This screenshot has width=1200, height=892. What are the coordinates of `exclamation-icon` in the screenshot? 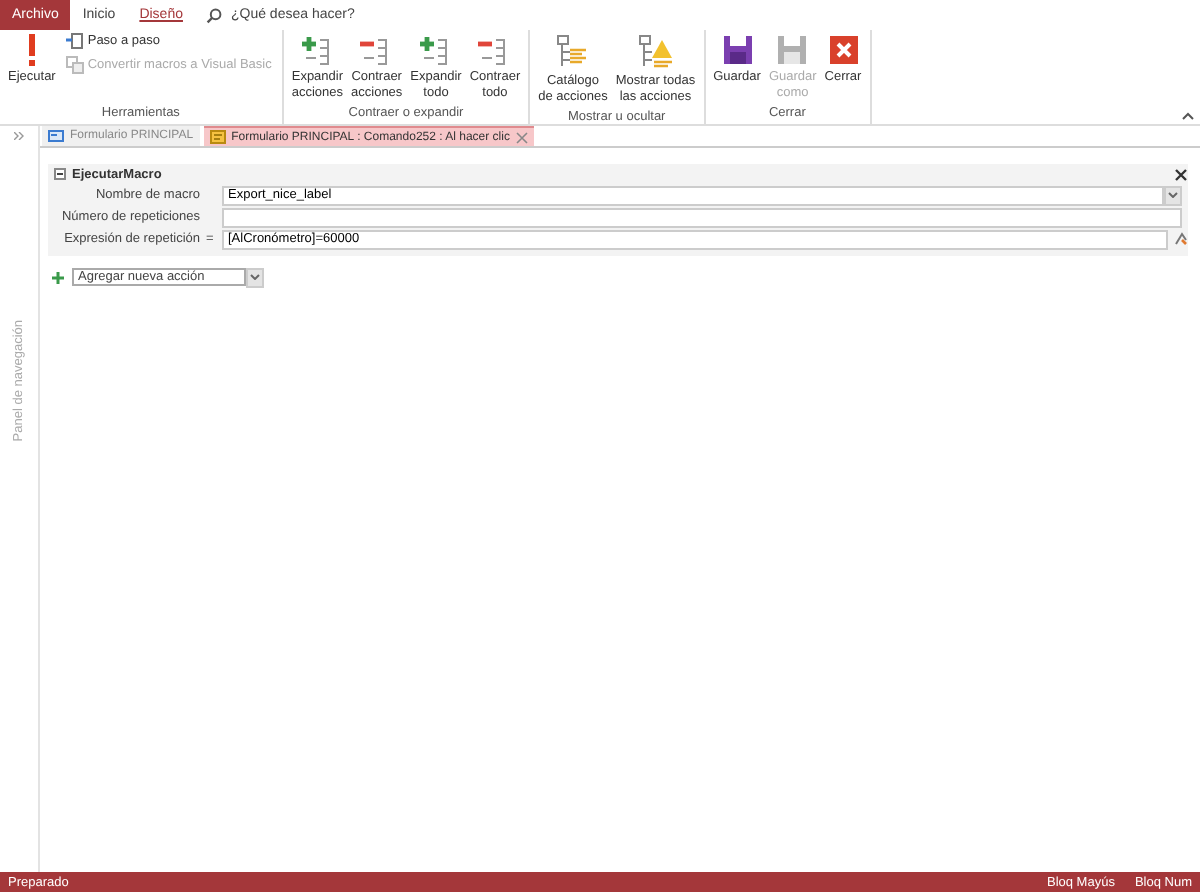 It's located at (31, 50).